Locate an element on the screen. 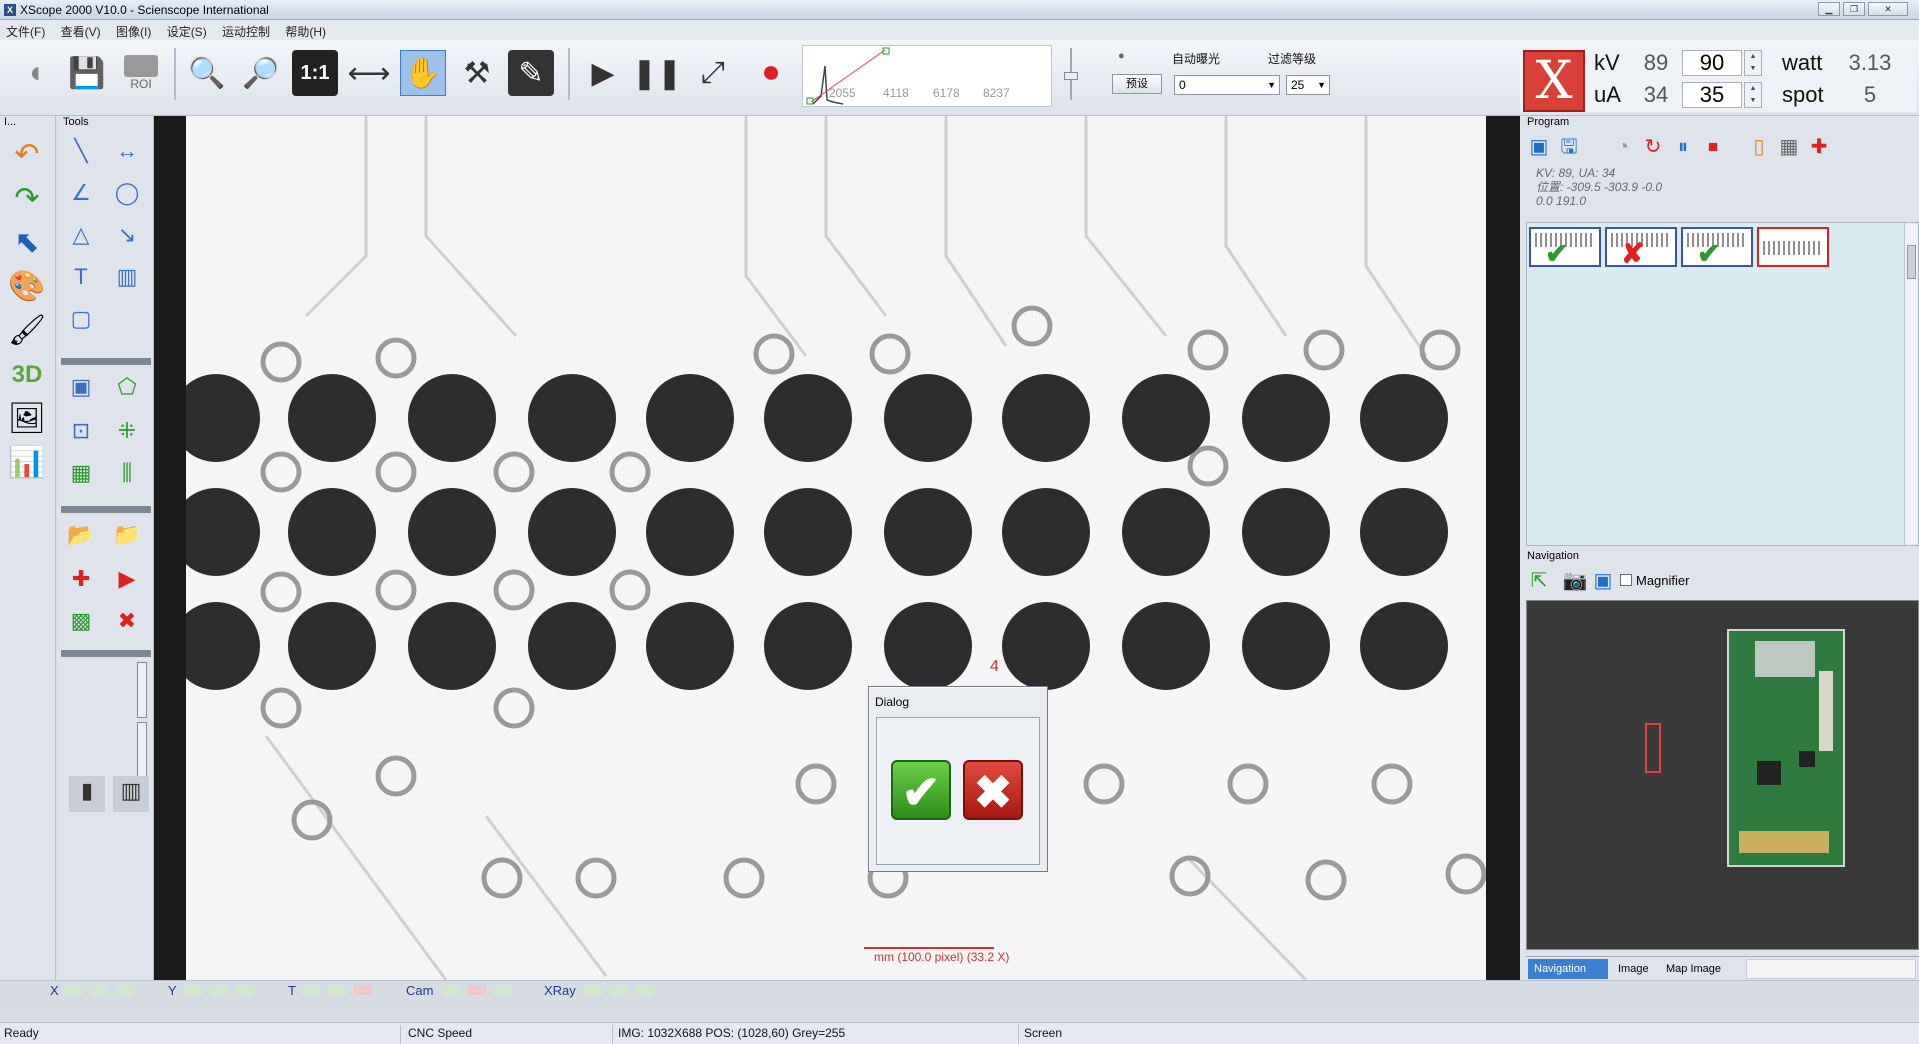 This screenshot has height=1044, width=1919. program-step-thumbnail: ✘ is located at coordinates (1641, 248).